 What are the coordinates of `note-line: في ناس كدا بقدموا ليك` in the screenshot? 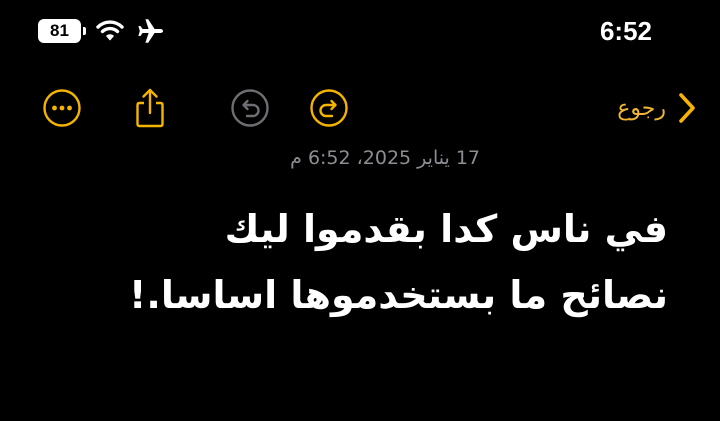 It's located at (446, 229).